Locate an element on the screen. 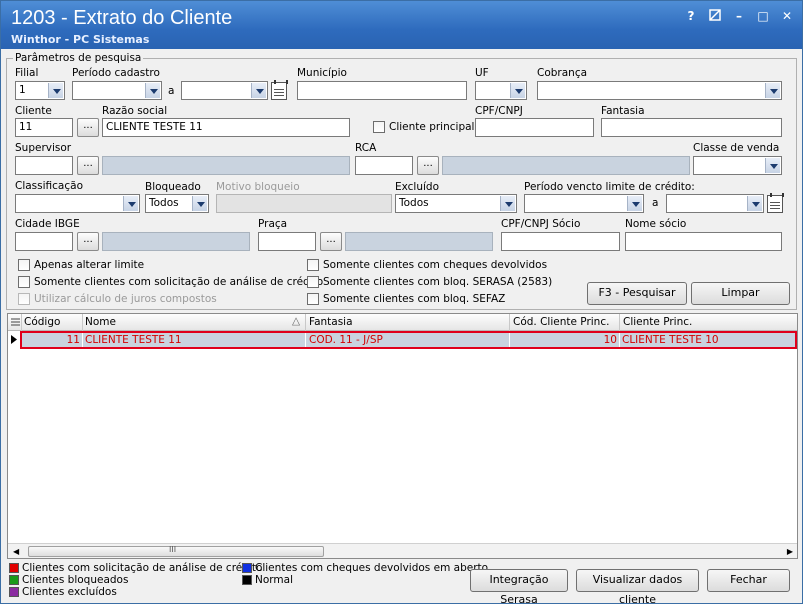 Image resolution: width=803 pixels, height=610 pixels. nome-socio-label: Nome sócio is located at coordinates (656, 224).